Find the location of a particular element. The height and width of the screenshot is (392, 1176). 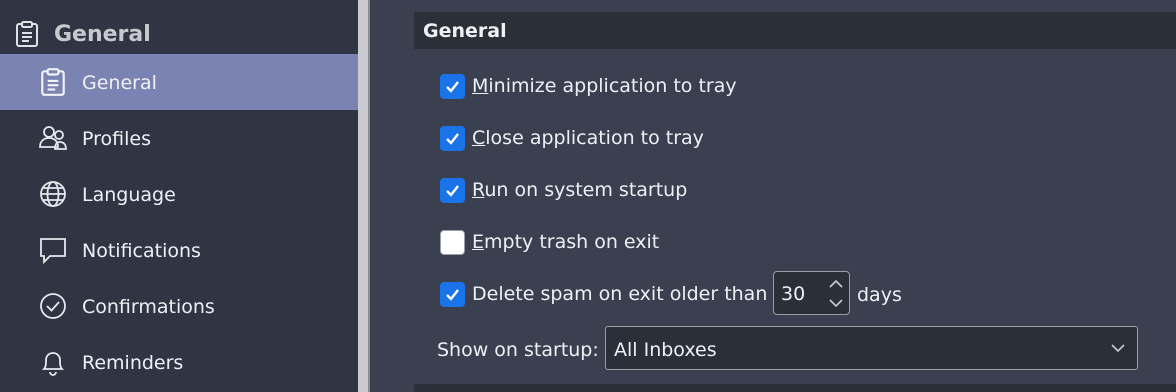

startup-label: Show on startup: is located at coordinates (518, 350).